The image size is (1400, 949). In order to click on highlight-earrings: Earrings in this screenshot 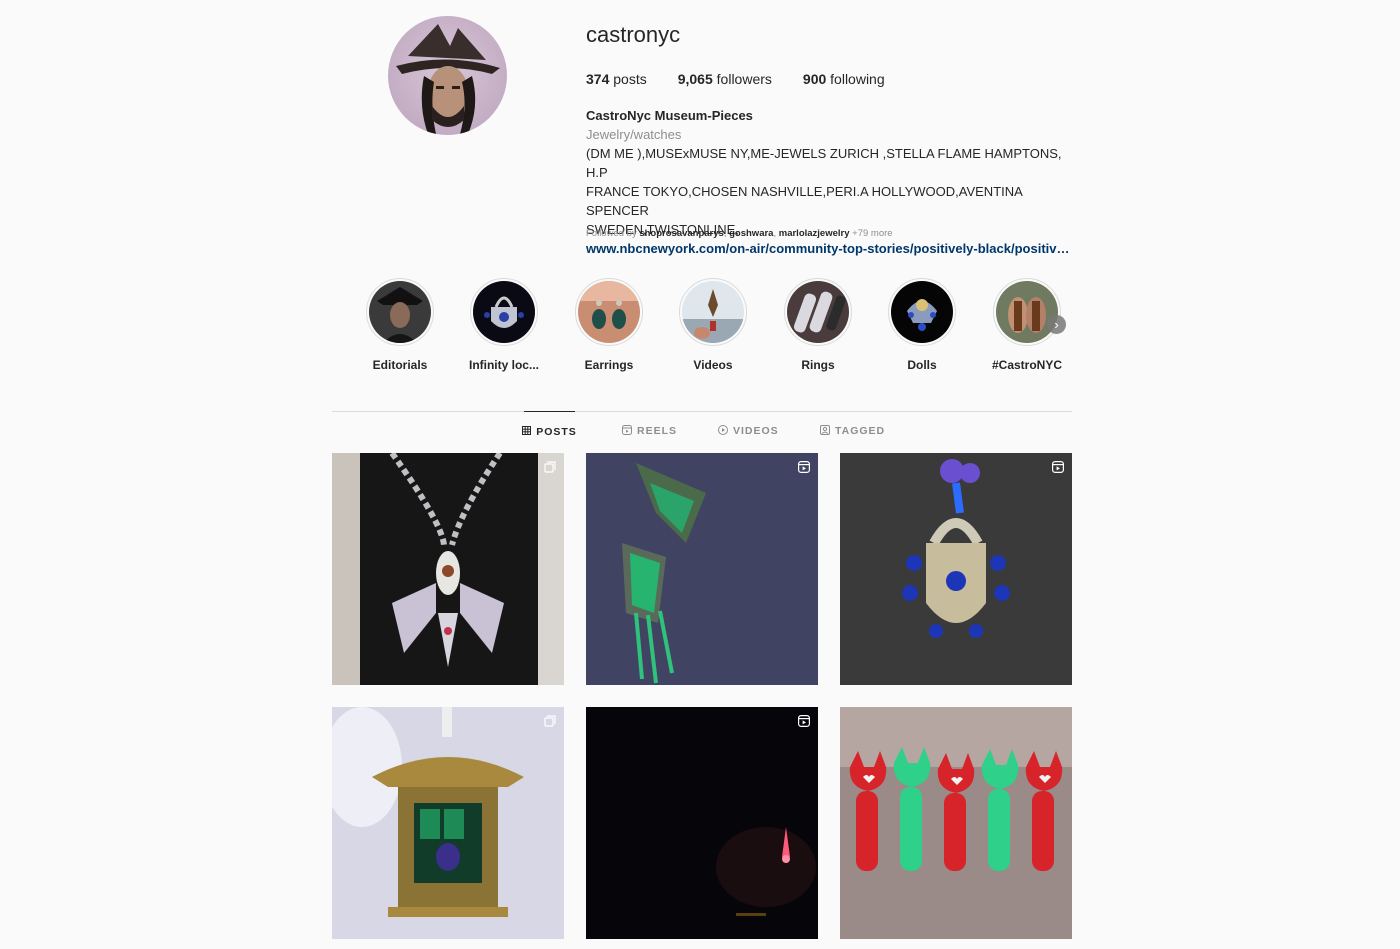, I will do `click(609, 325)`.